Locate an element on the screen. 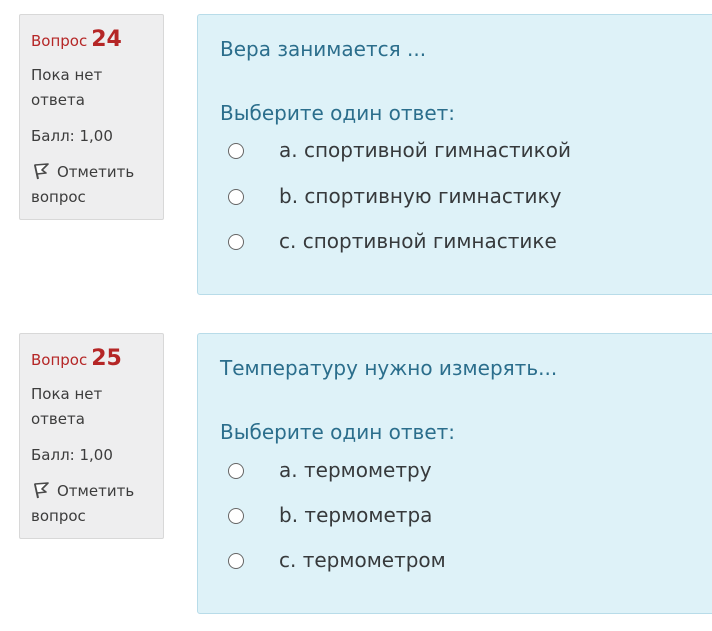 This screenshot has width=712, height=631. answer-text: спортивной гимнастике is located at coordinates (429, 241).